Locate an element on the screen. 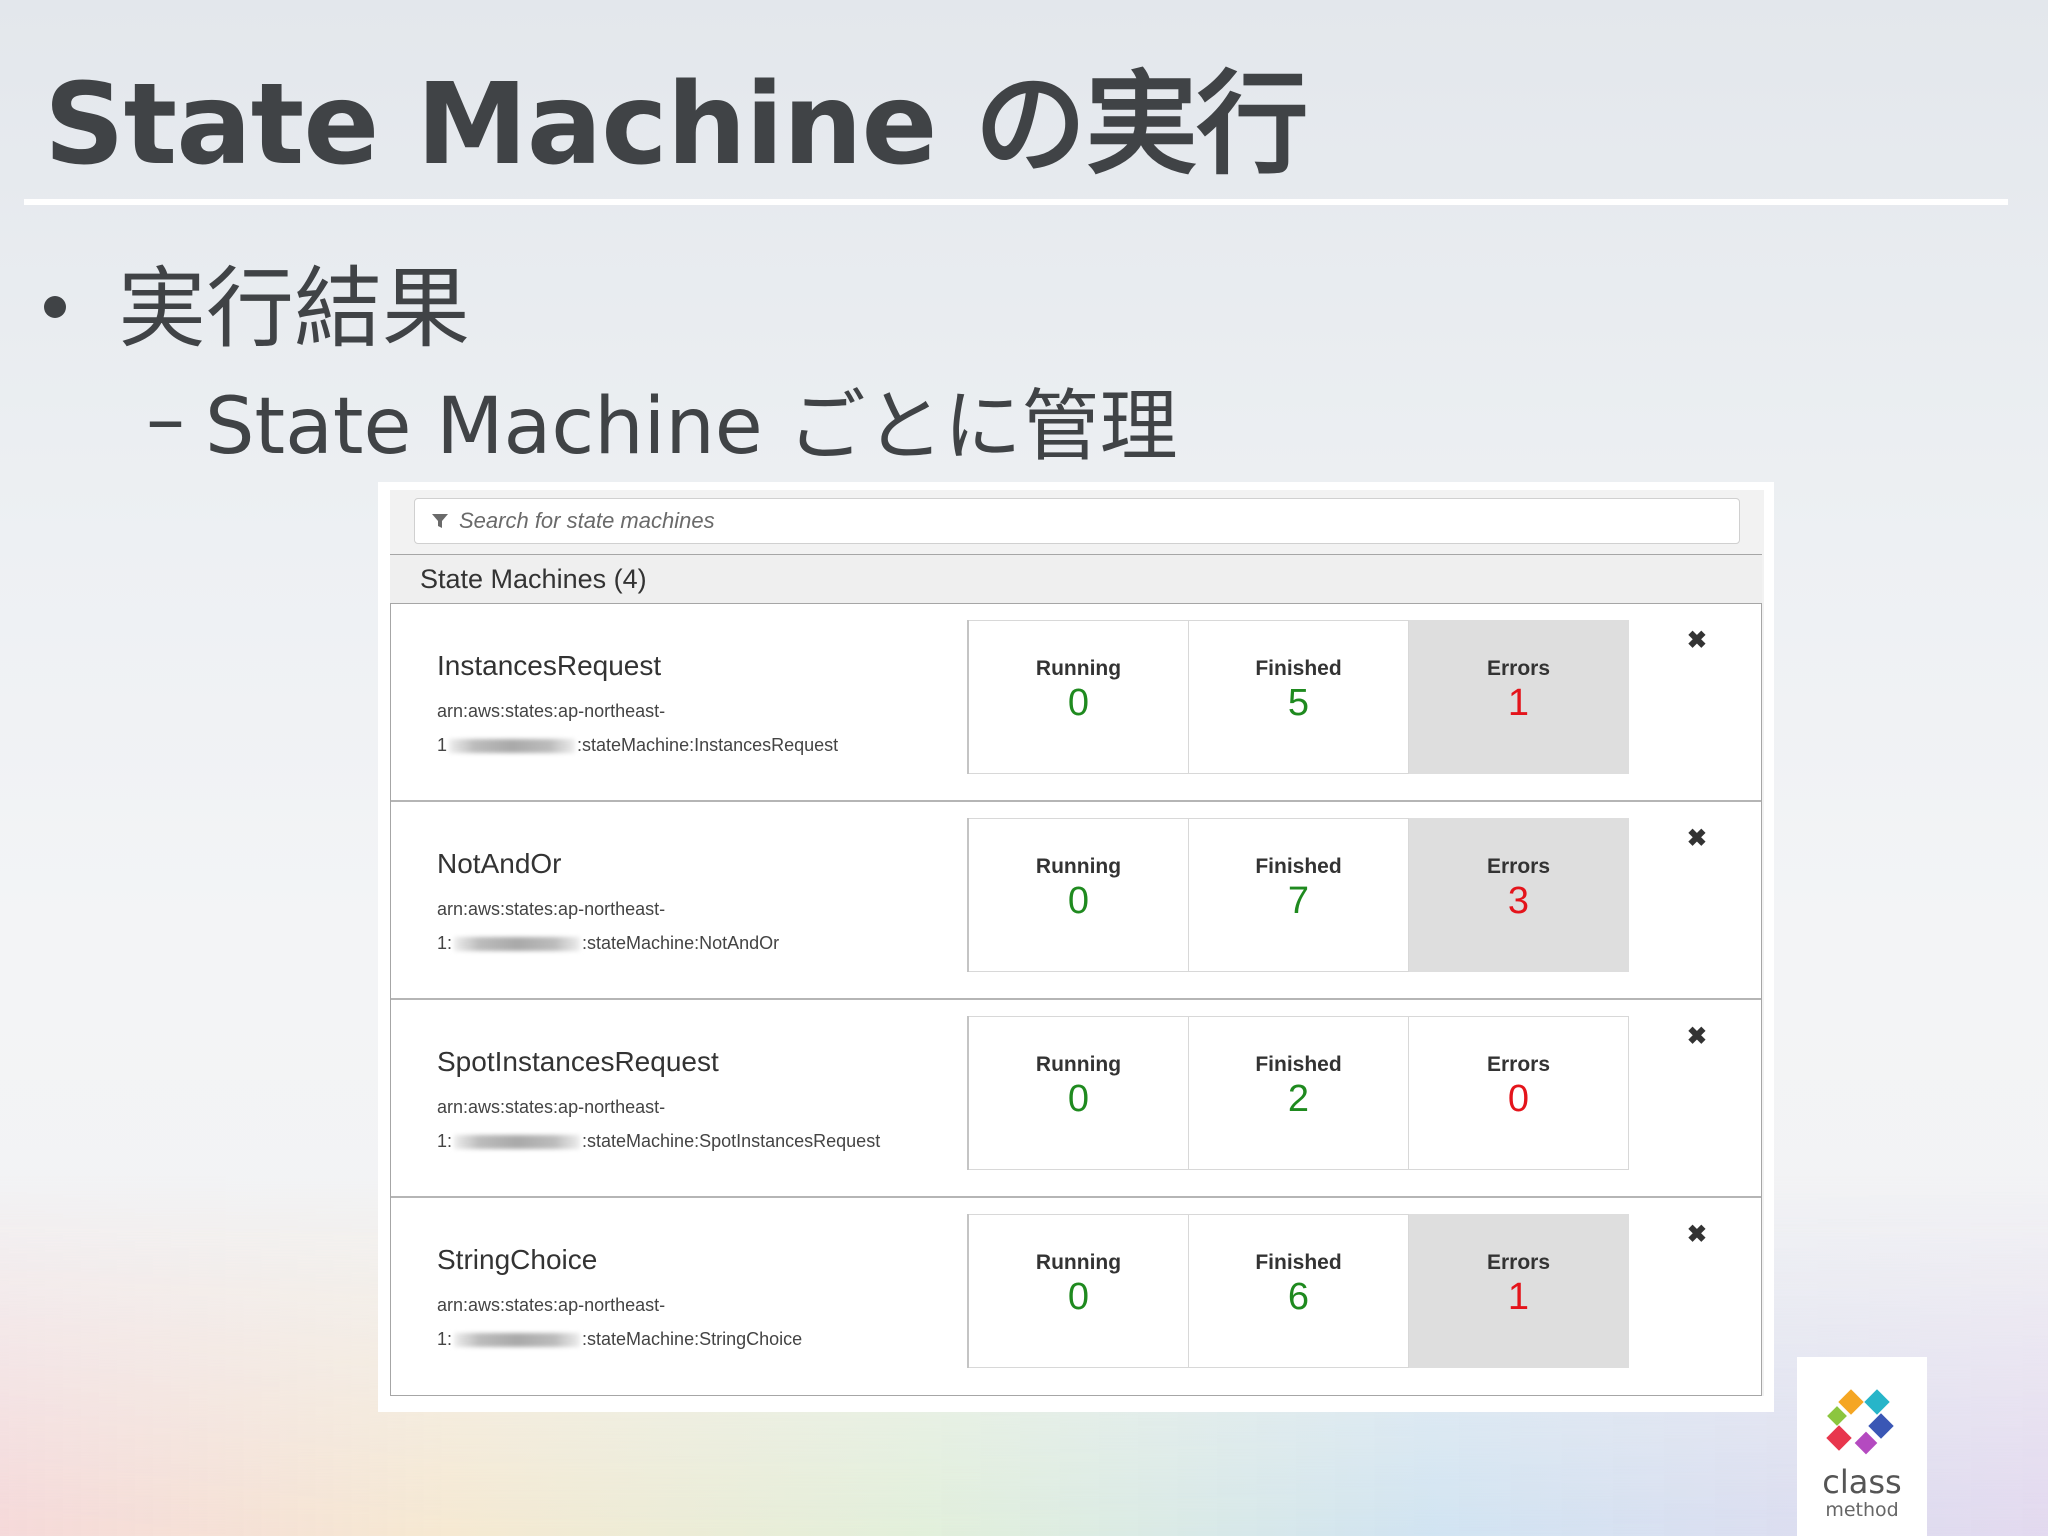  finished-stat: Finished 7 is located at coordinates (1299, 895).